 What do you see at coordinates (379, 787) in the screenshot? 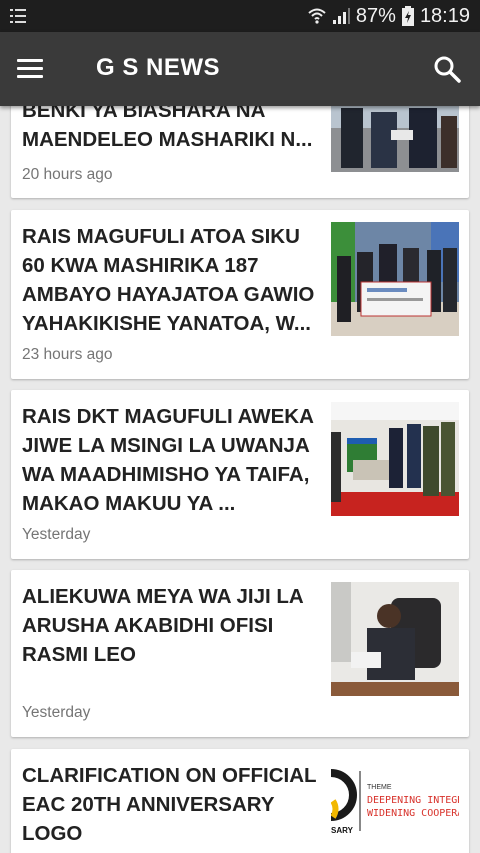
I see `thumb-text: THEME` at bounding box center [379, 787].